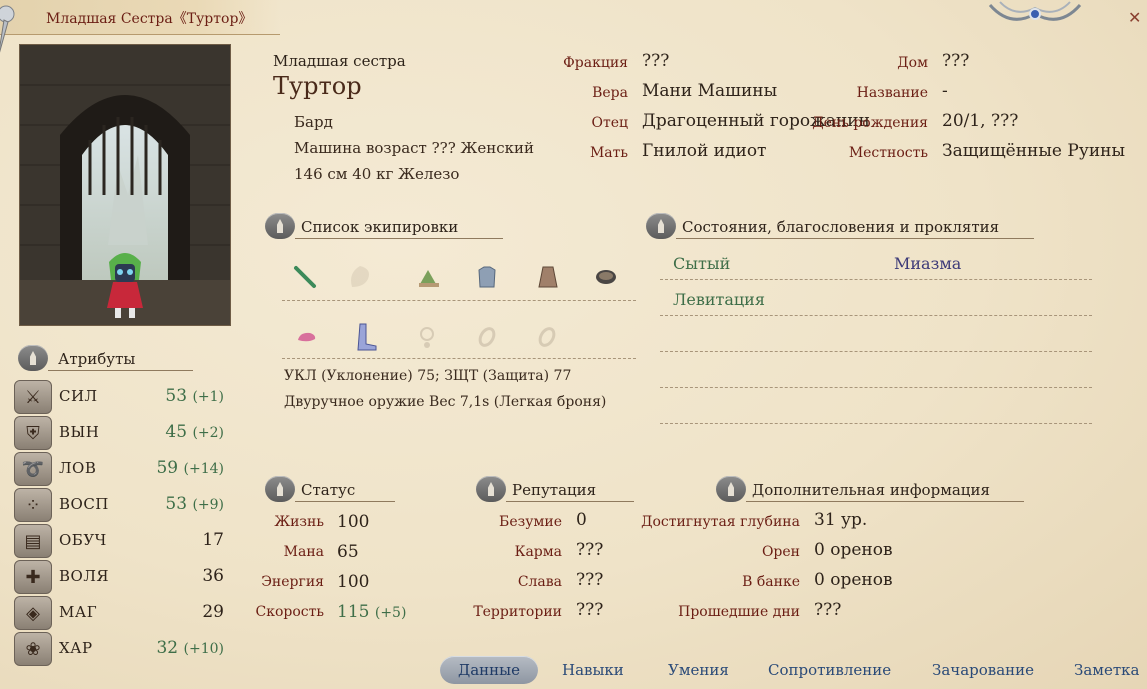  Describe the element at coordinates (656, 61) in the screenshot. I see `faction-value: ???` at that location.